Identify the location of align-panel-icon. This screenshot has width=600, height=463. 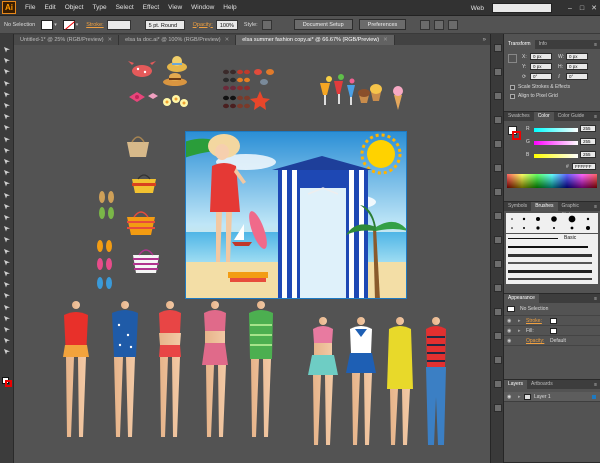
(498, 72).